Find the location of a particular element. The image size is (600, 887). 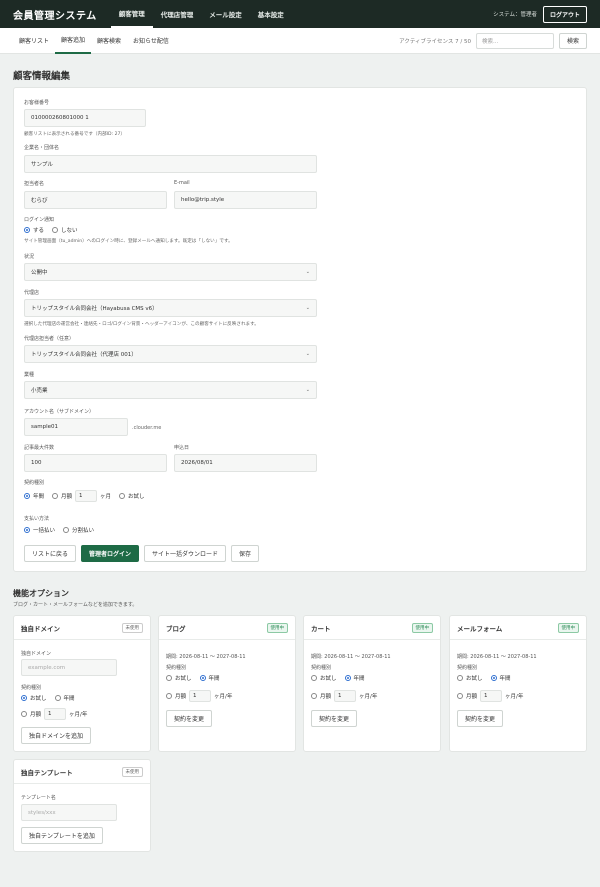

add-domain-button: 独自ドメインを追加 is located at coordinates (56, 735).